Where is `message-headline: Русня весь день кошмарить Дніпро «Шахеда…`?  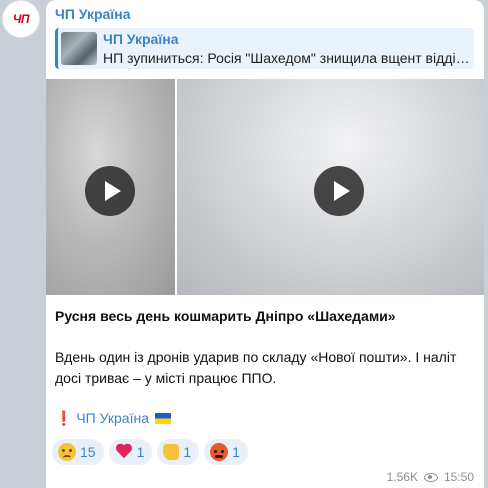
message-headline: Русня весь день кошмарить Дніпро «Шахеда… is located at coordinates (225, 316).